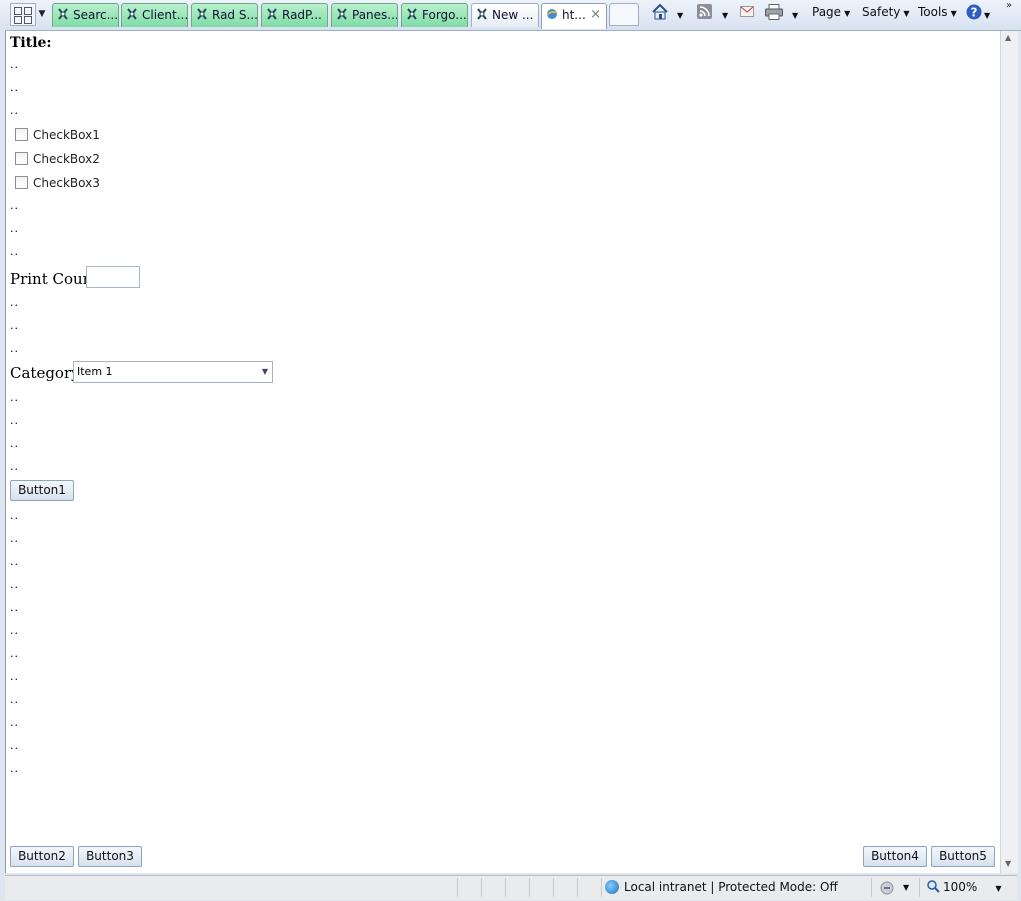 The height and width of the screenshot is (901, 1021). What do you see at coordinates (1009, 452) in the screenshot?
I see `vertical-scrollbar: ▲ ▼` at bounding box center [1009, 452].